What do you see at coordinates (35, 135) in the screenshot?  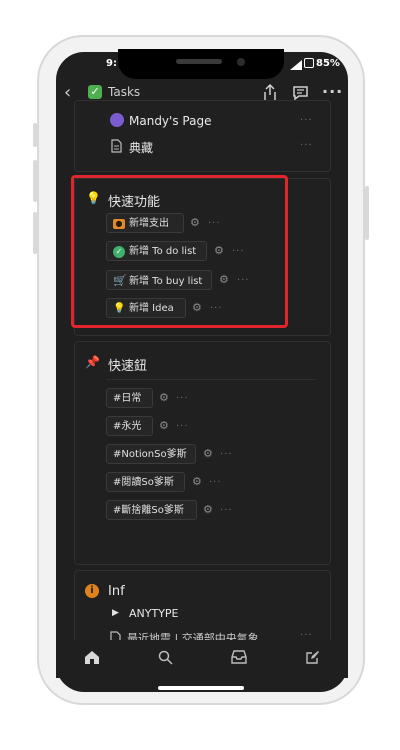 I see `mute-switch` at bounding box center [35, 135].